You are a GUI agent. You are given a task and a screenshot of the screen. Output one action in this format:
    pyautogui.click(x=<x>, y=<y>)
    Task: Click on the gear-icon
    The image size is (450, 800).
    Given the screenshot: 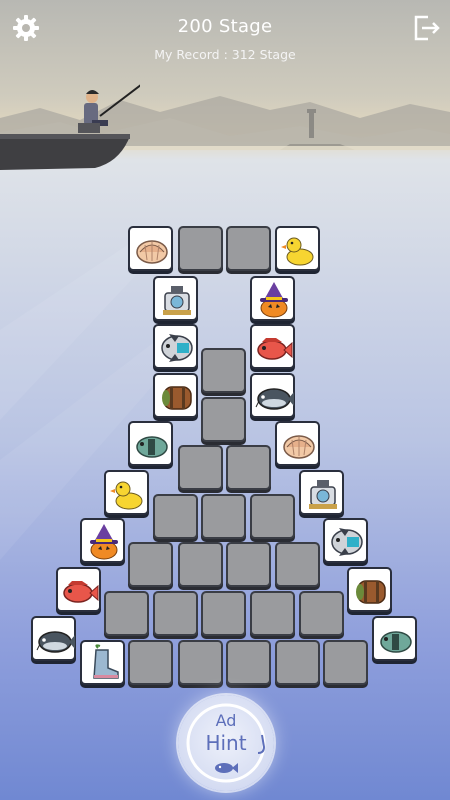 What is the action you would take?
    pyautogui.click(x=26, y=28)
    